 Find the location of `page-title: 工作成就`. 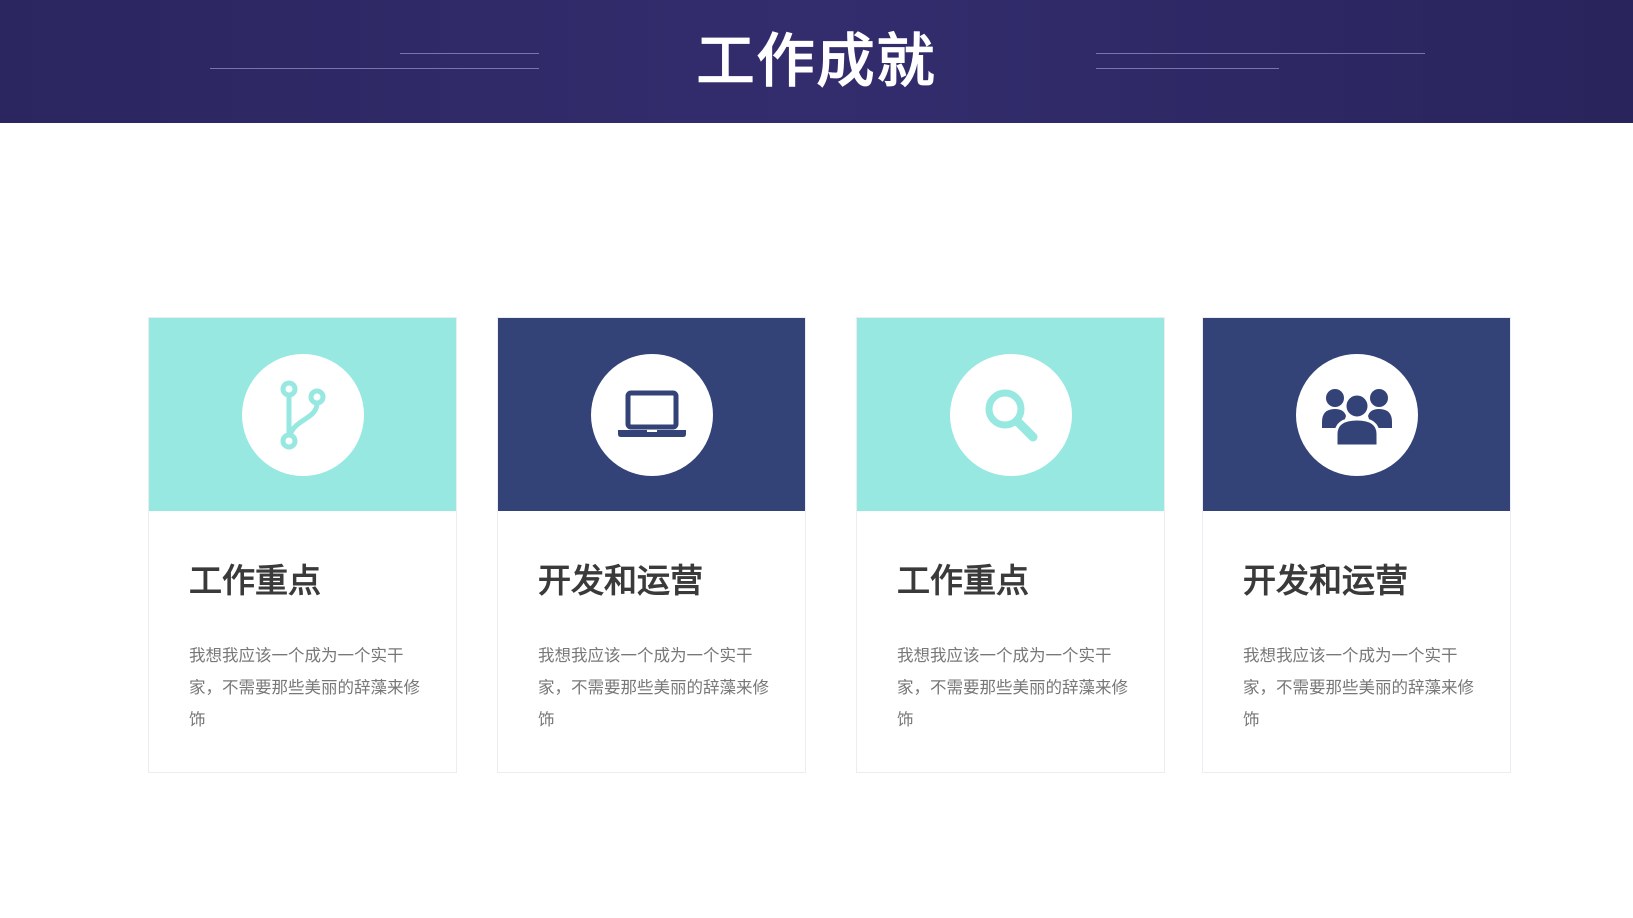

page-title: 工作成就 is located at coordinates (816, 61).